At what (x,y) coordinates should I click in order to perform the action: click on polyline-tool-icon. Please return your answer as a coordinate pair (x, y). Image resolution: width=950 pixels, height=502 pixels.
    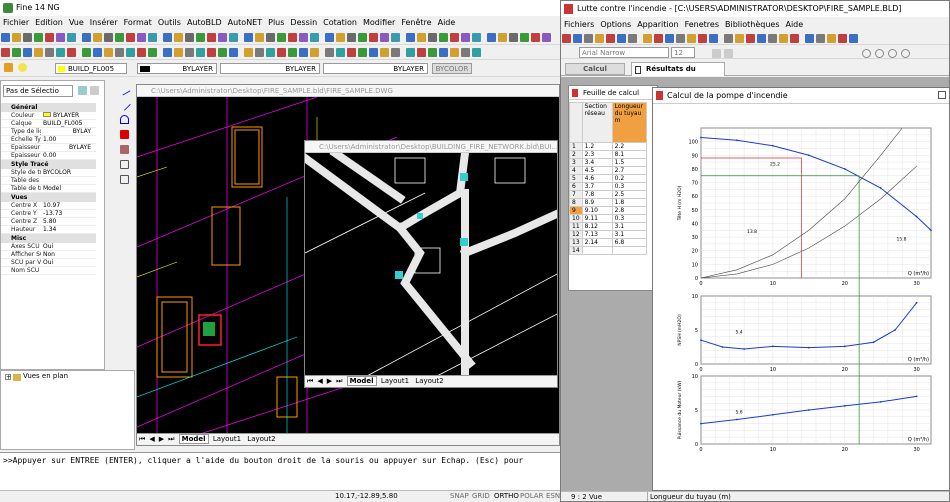
    Looking at the image, I should click on (124, 104).